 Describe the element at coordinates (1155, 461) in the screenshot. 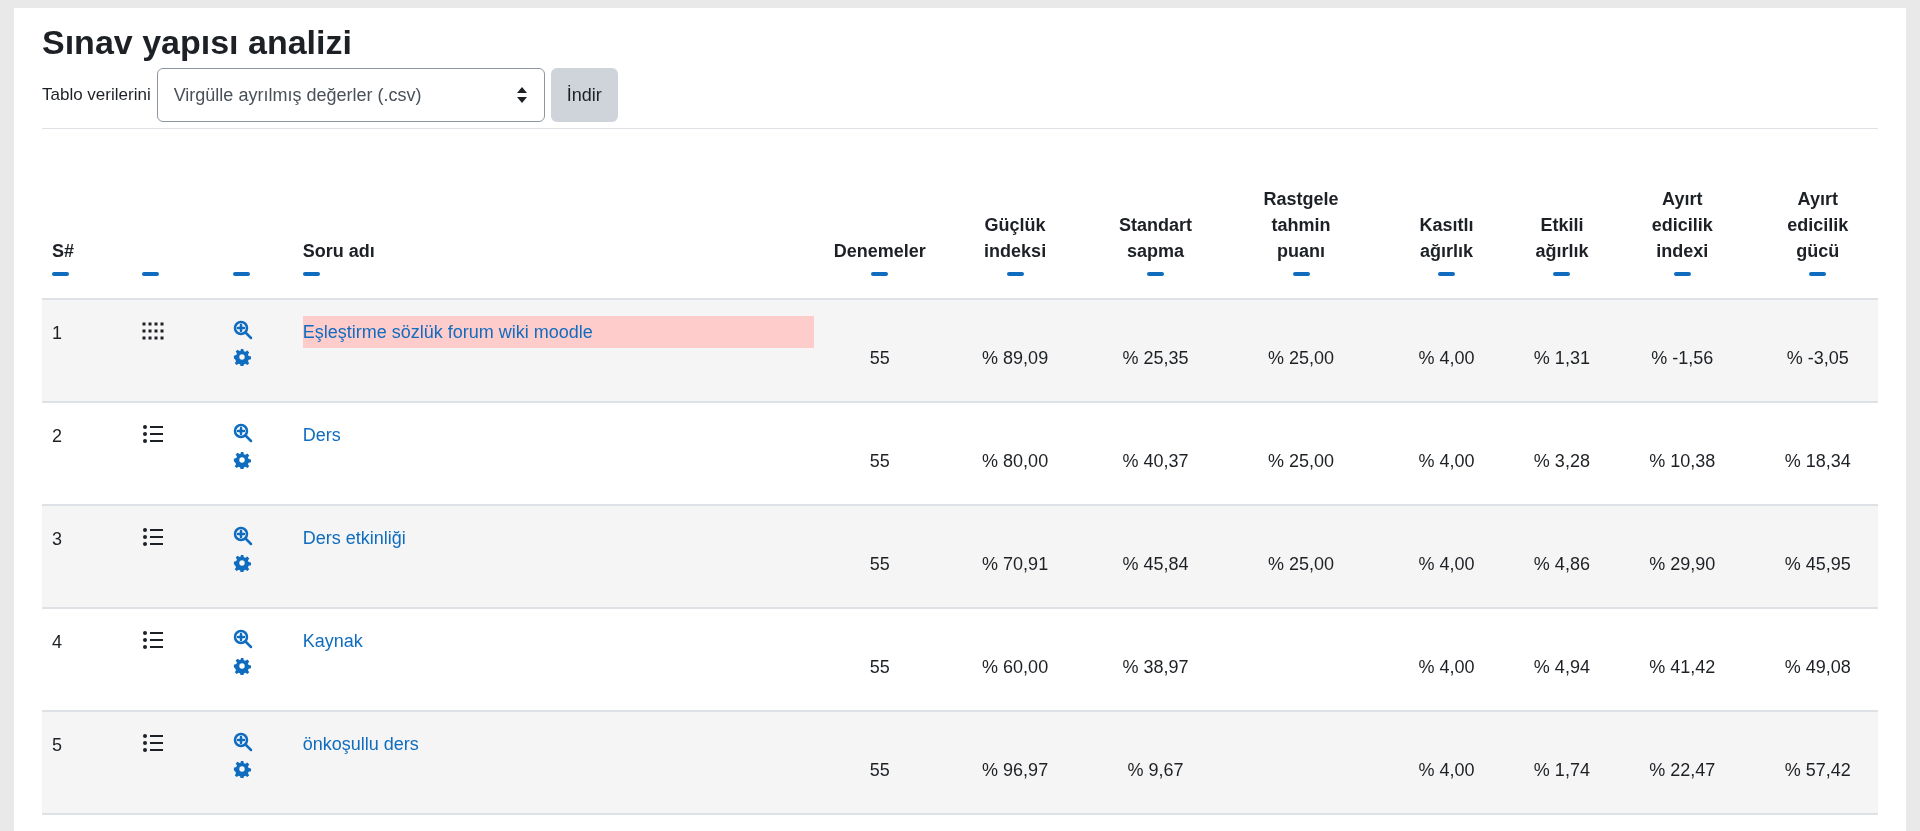

I see `table-cell: % 40,37` at that location.